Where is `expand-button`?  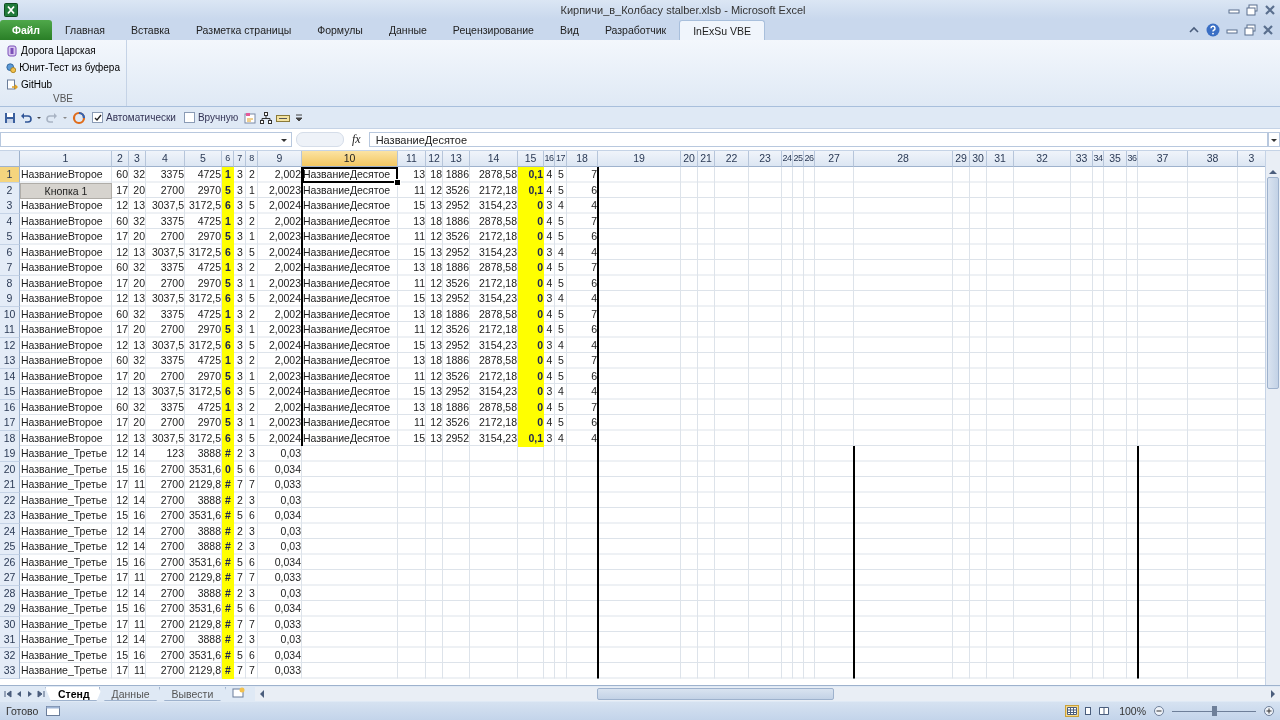
expand-button is located at coordinates (1274, 139).